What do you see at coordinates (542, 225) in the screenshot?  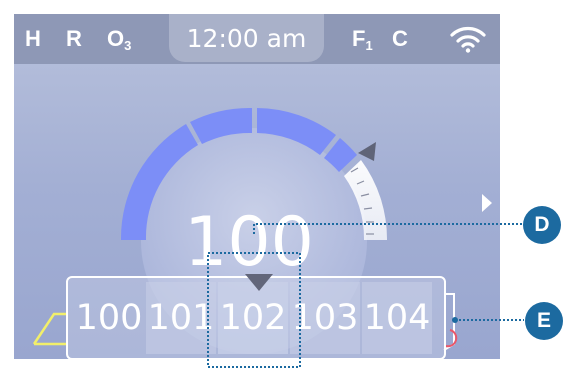 I see `callout-badge-d: D` at bounding box center [542, 225].